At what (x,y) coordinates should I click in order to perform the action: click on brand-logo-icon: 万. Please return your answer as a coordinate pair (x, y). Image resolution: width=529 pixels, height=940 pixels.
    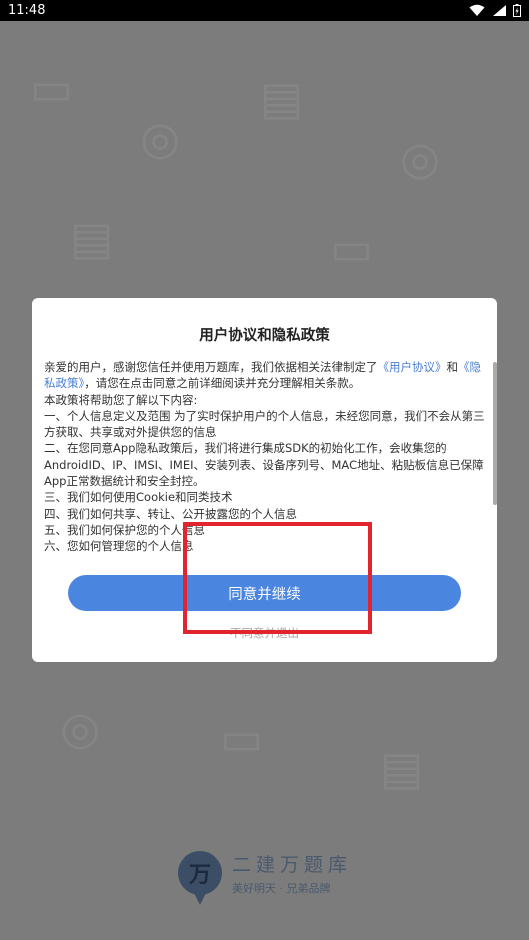
    Looking at the image, I should click on (200, 878).